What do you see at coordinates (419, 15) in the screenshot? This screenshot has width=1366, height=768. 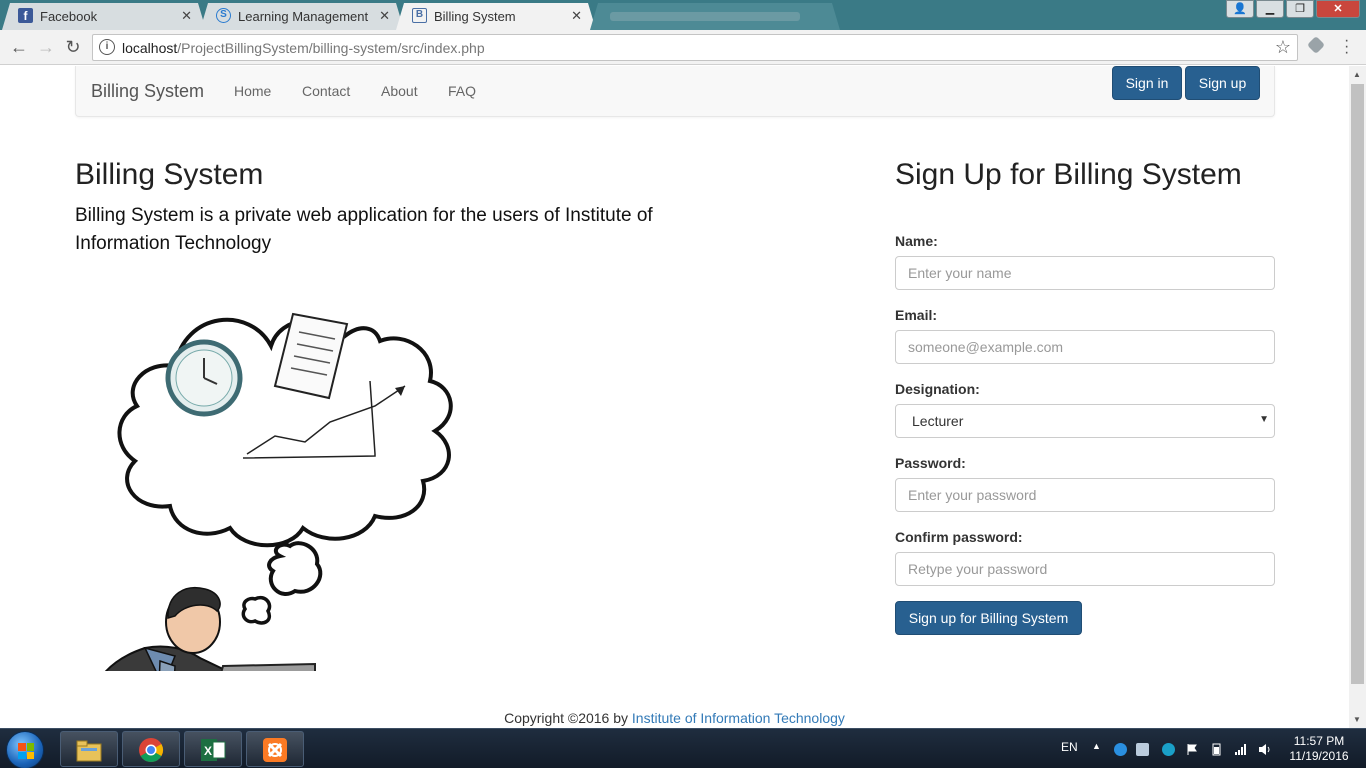 I see `billing-icon: B` at bounding box center [419, 15].